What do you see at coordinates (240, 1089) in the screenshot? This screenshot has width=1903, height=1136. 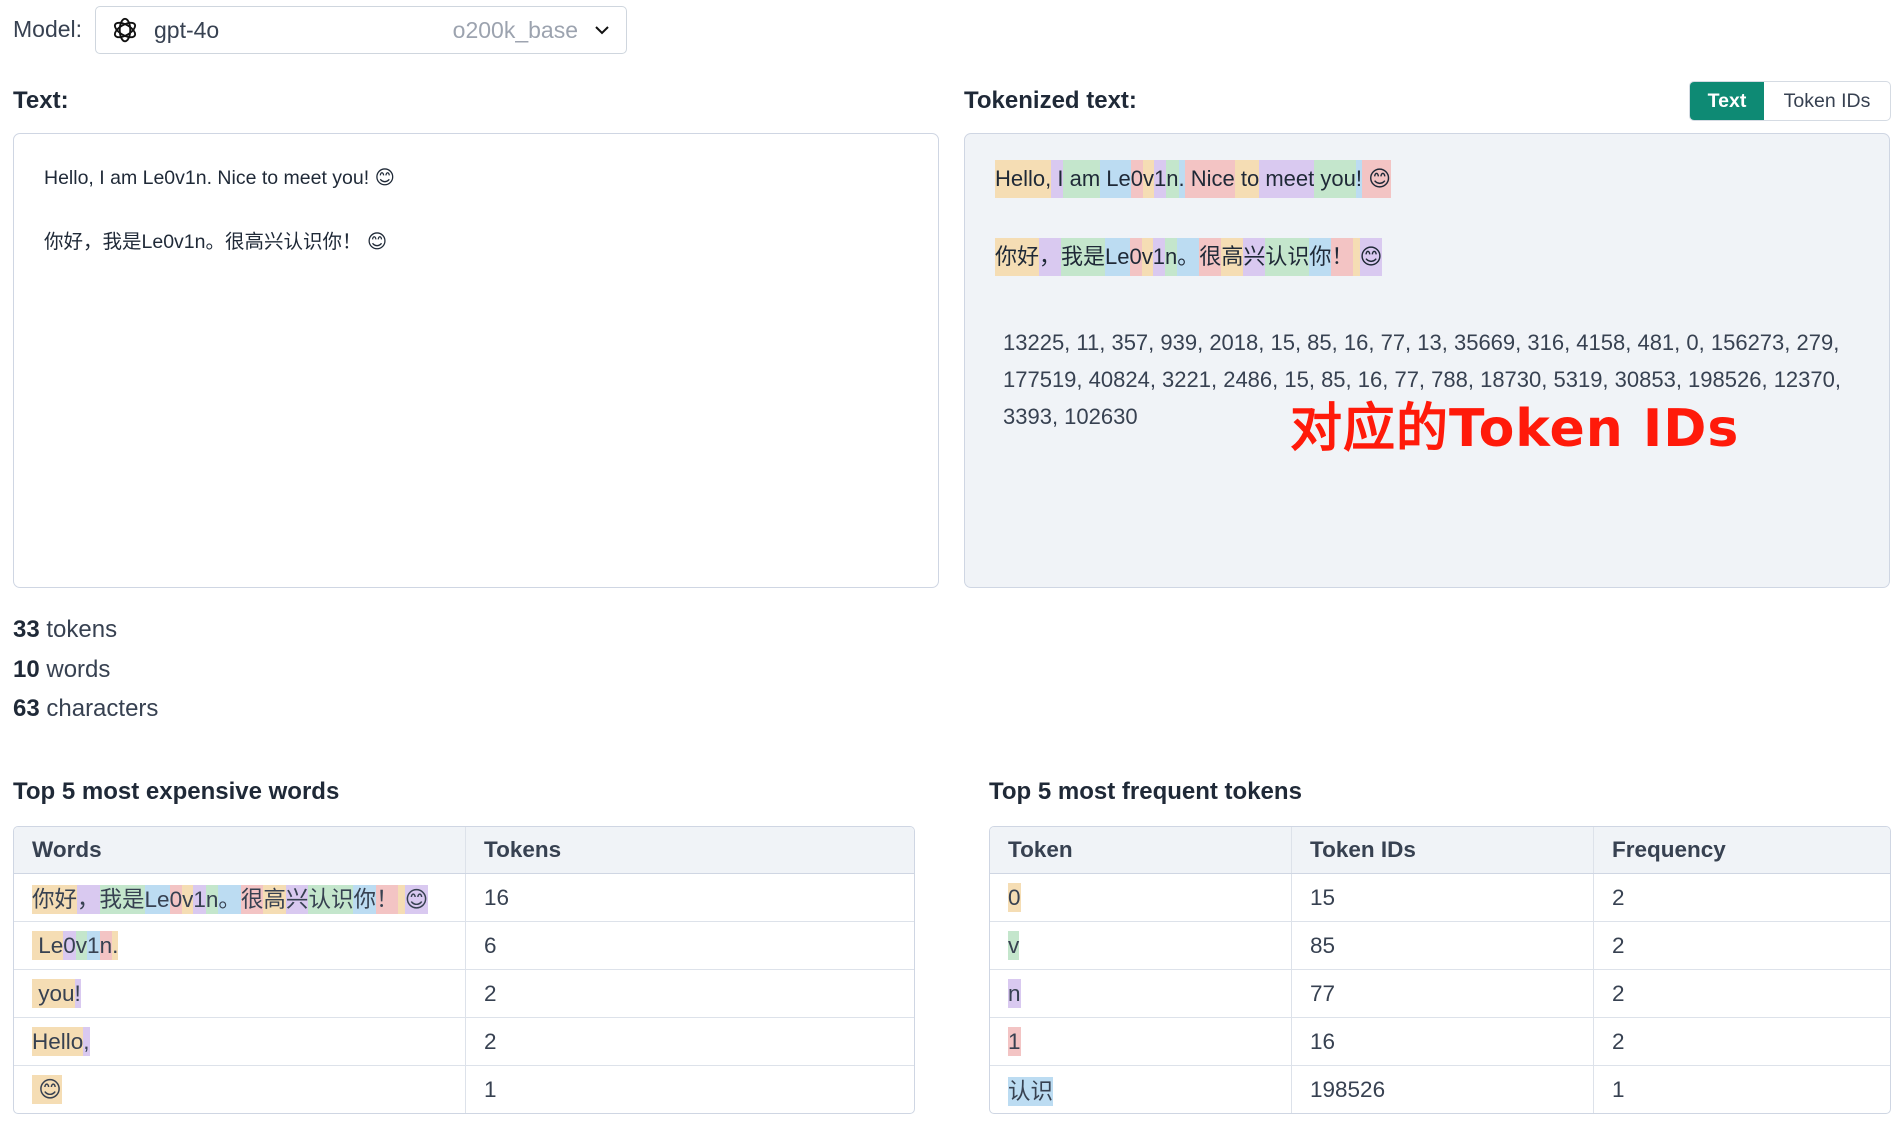 I see `word-cell: 😊` at bounding box center [240, 1089].